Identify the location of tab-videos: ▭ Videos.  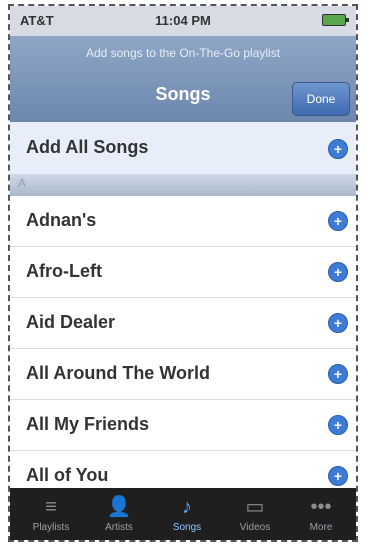
(255, 515).